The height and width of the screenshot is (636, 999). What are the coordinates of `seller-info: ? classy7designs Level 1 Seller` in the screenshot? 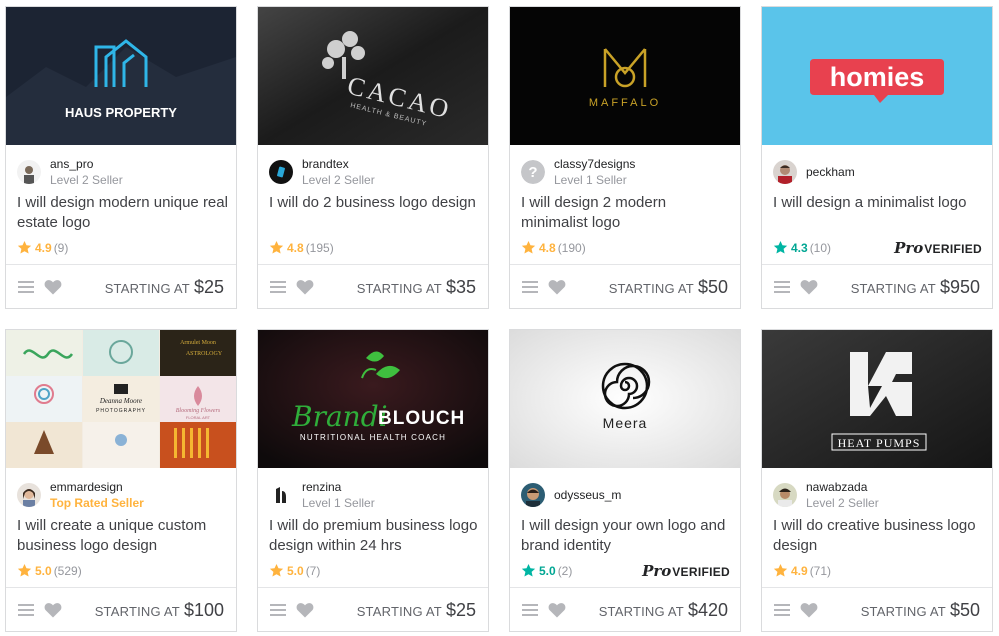 It's located at (627, 173).